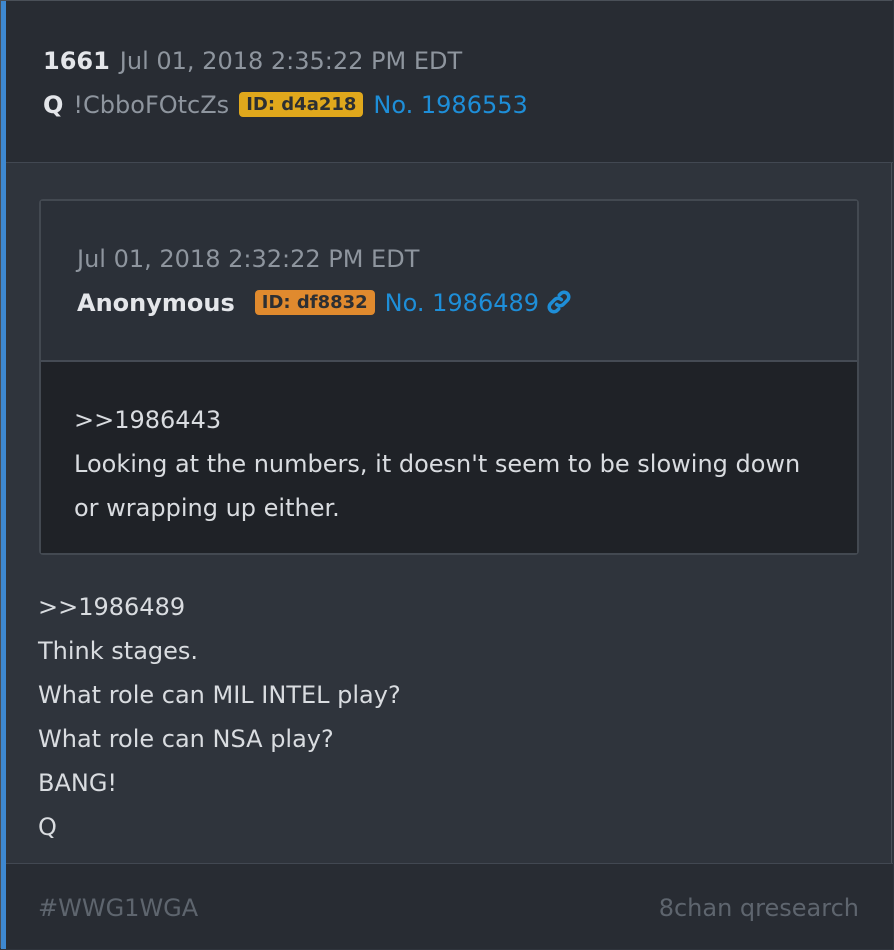 This screenshot has width=894, height=950. I want to click on quoted-timestamp: Jul 01, 2018 2:32:22 PM EDT, so click(248, 259).